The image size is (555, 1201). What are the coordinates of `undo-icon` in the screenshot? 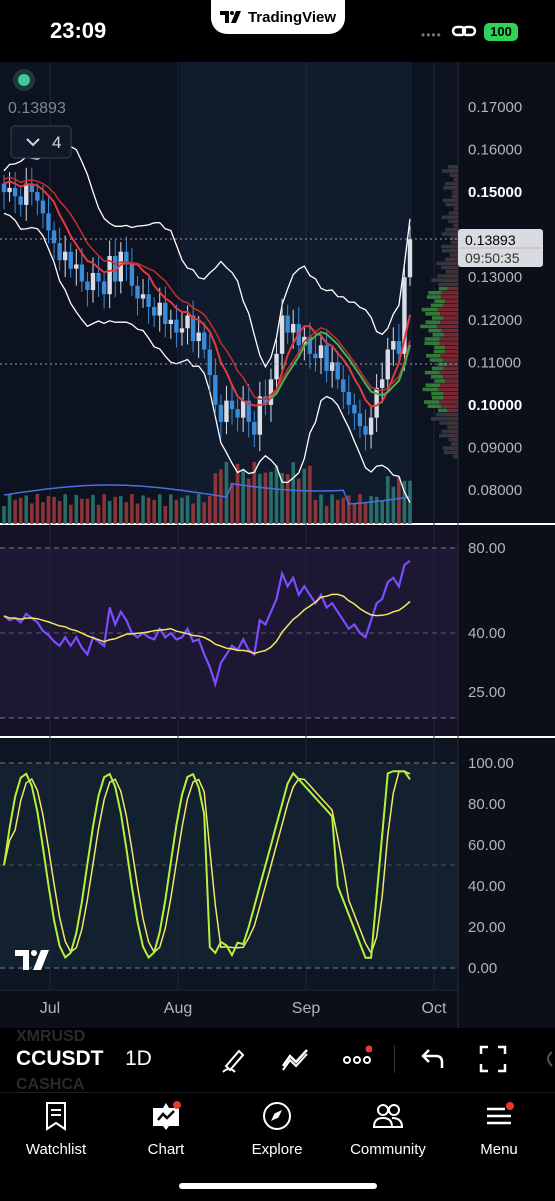 It's located at (431, 1059).